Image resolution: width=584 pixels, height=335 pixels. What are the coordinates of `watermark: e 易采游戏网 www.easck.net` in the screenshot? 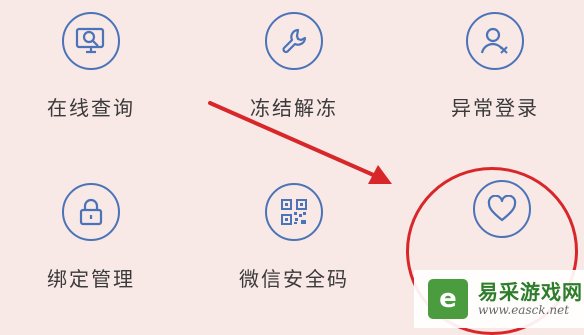 It's located at (499, 299).